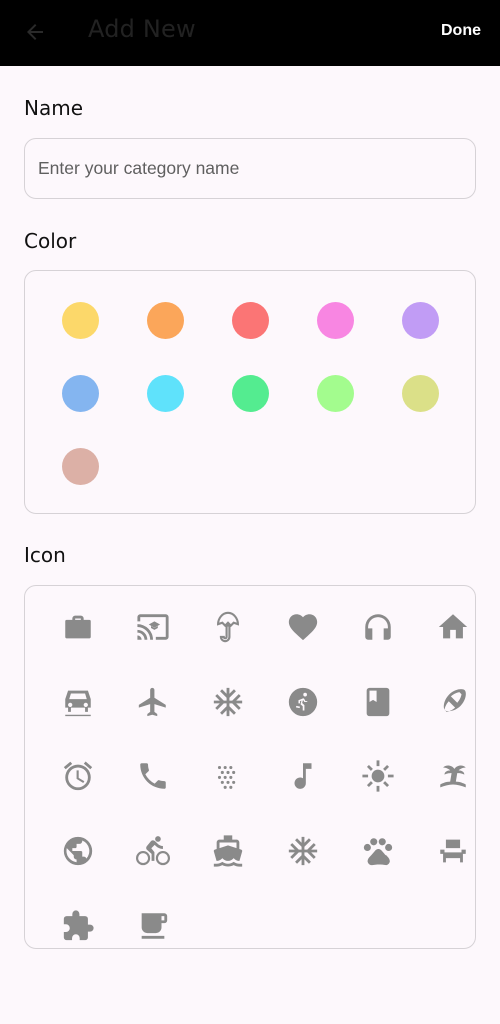 The image size is (500, 1024). Describe the element at coordinates (303, 702) in the screenshot. I see `running-icon` at that location.